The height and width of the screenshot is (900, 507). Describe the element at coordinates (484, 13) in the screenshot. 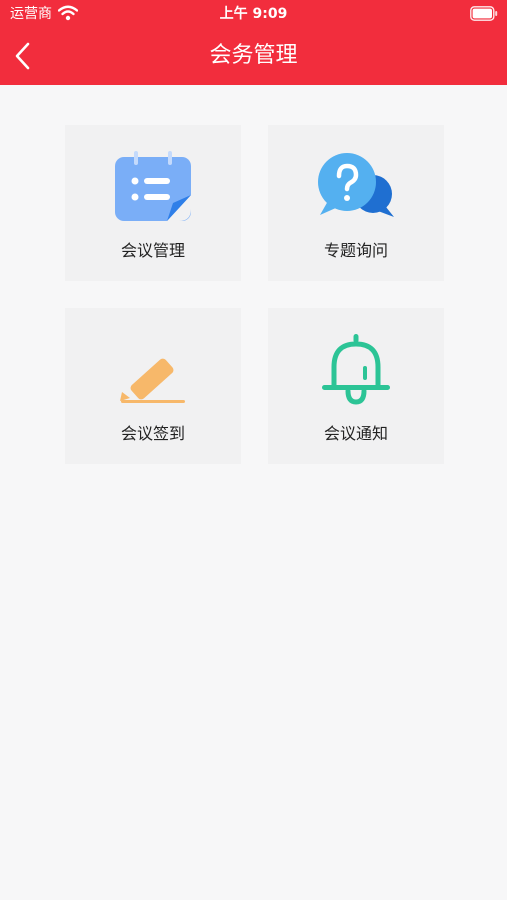

I see `battery-icon` at that location.